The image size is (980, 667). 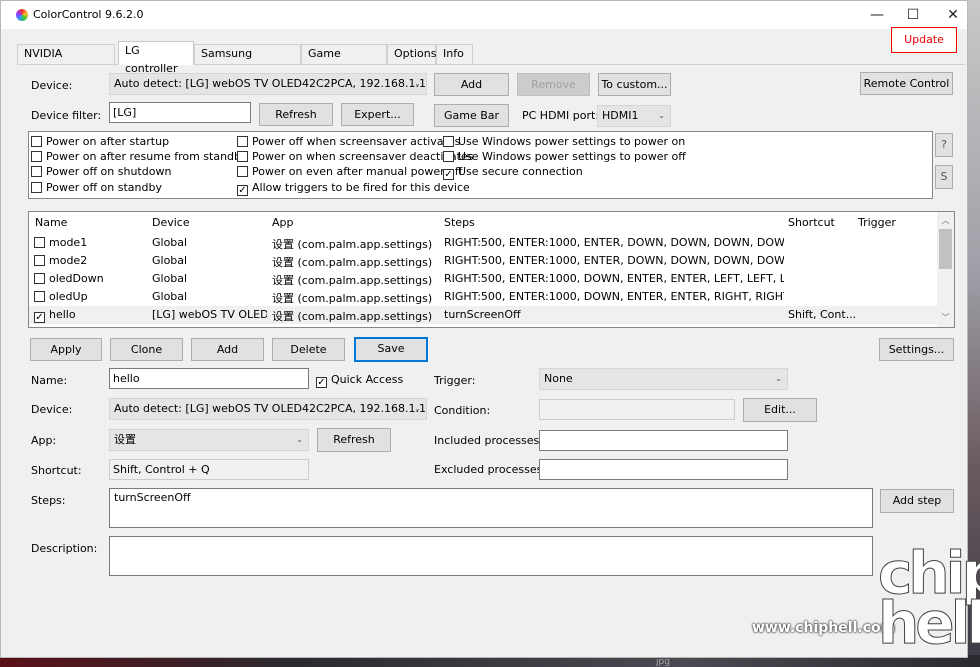 What do you see at coordinates (146, 349) in the screenshot?
I see `clone-button: Clone` at bounding box center [146, 349].